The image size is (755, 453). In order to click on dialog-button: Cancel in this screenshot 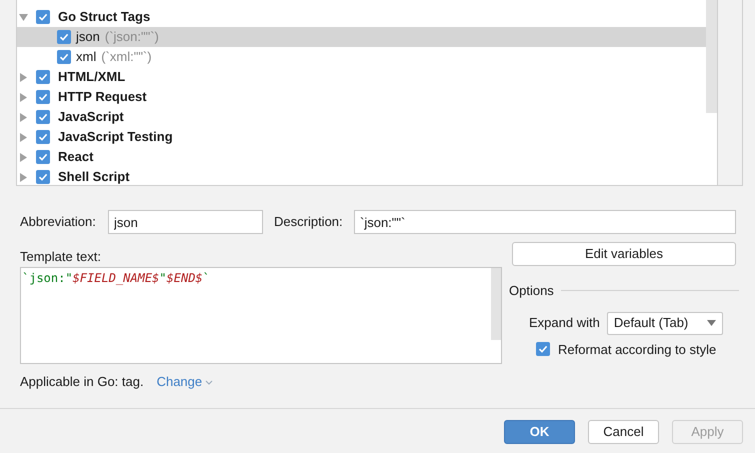, I will do `click(623, 432)`.